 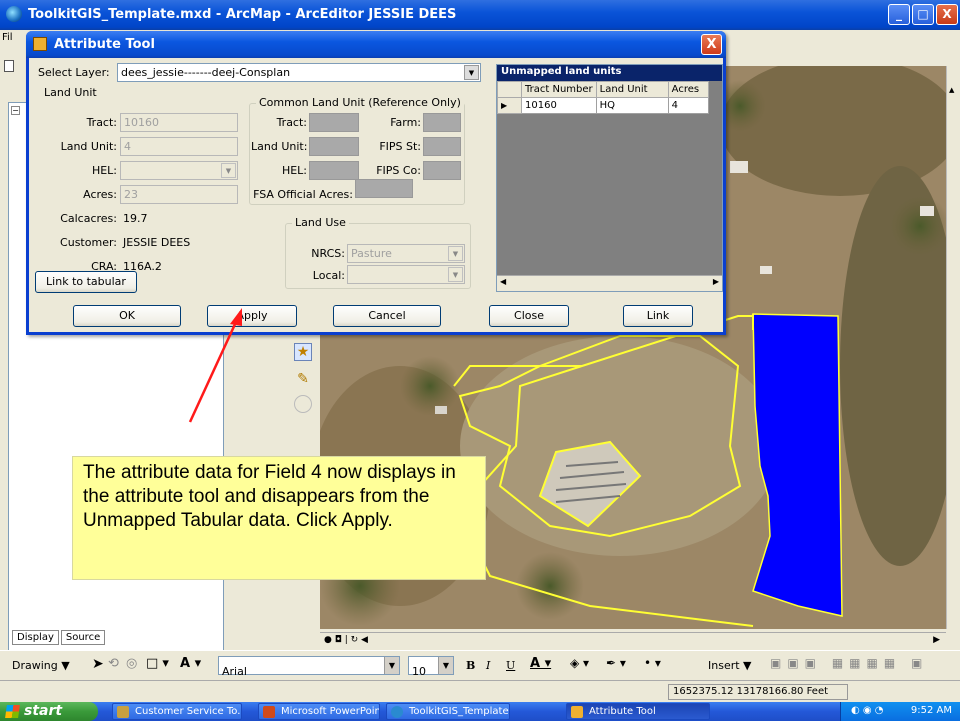 What do you see at coordinates (346, 640) in the screenshot?
I see `layout-view-icons: ● ◘ | ↻ ◀` at bounding box center [346, 640].